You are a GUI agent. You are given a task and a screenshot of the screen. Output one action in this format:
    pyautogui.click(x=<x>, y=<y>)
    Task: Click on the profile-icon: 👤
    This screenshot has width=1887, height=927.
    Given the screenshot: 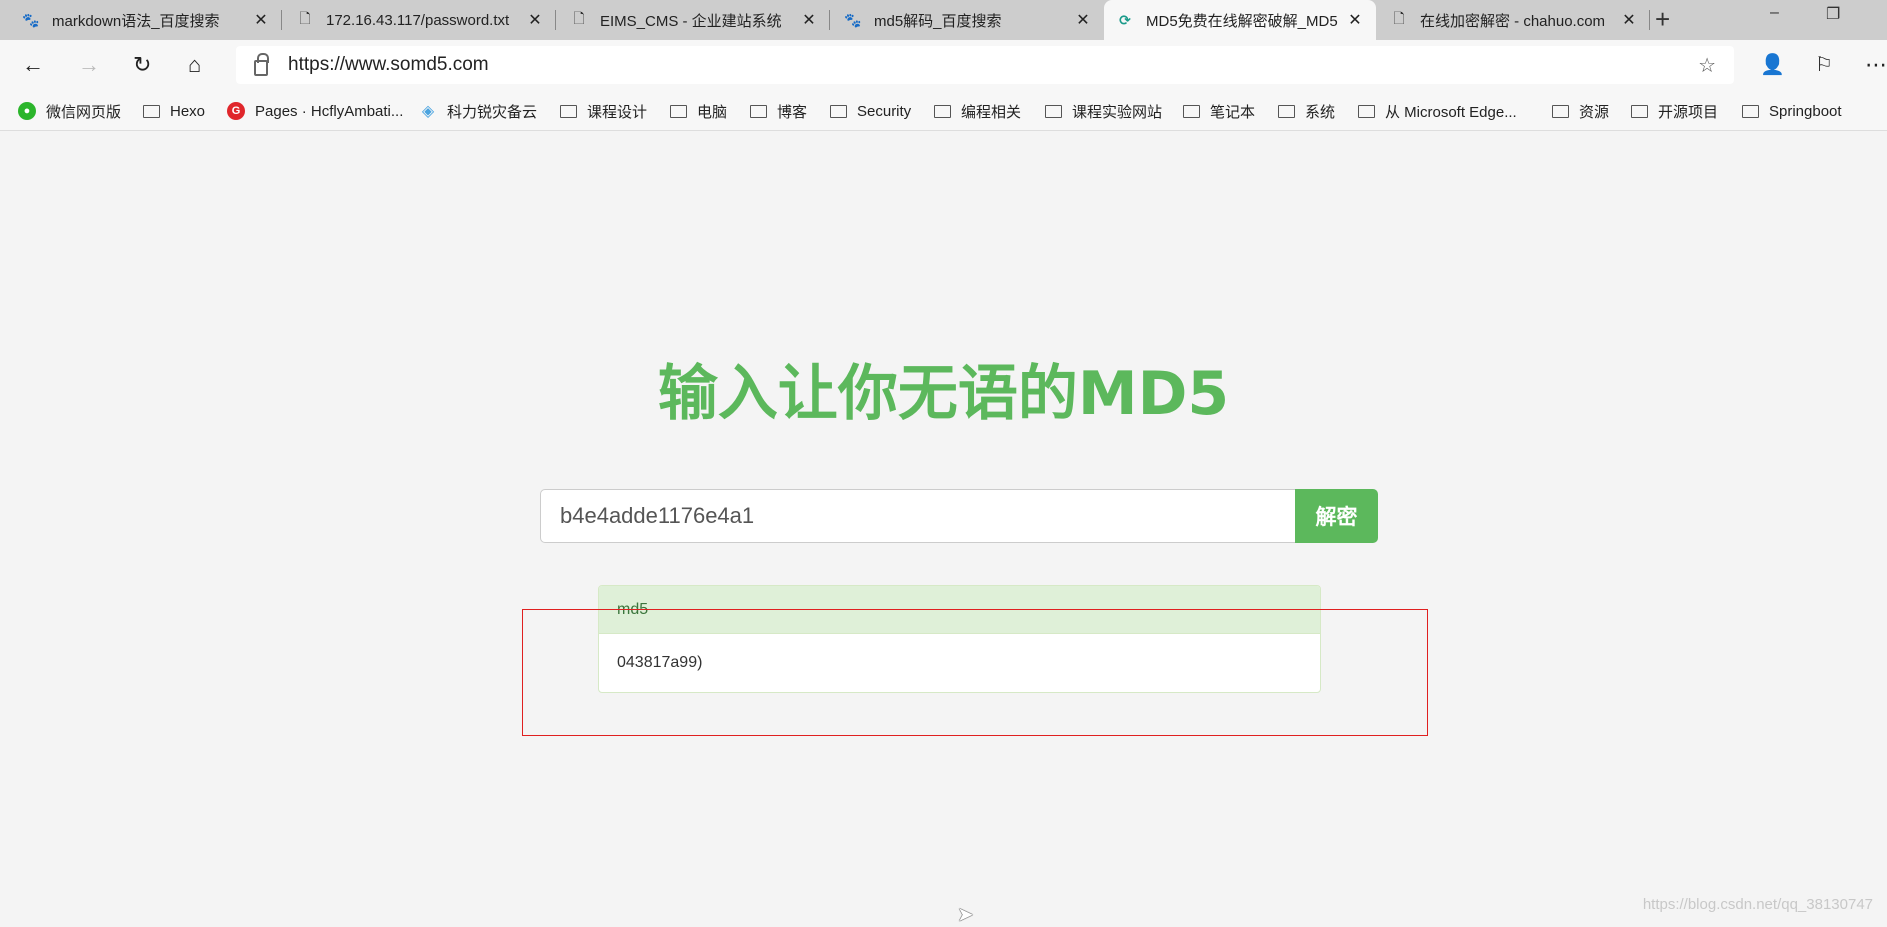 What is the action you would take?
    pyautogui.click(x=1772, y=64)
    